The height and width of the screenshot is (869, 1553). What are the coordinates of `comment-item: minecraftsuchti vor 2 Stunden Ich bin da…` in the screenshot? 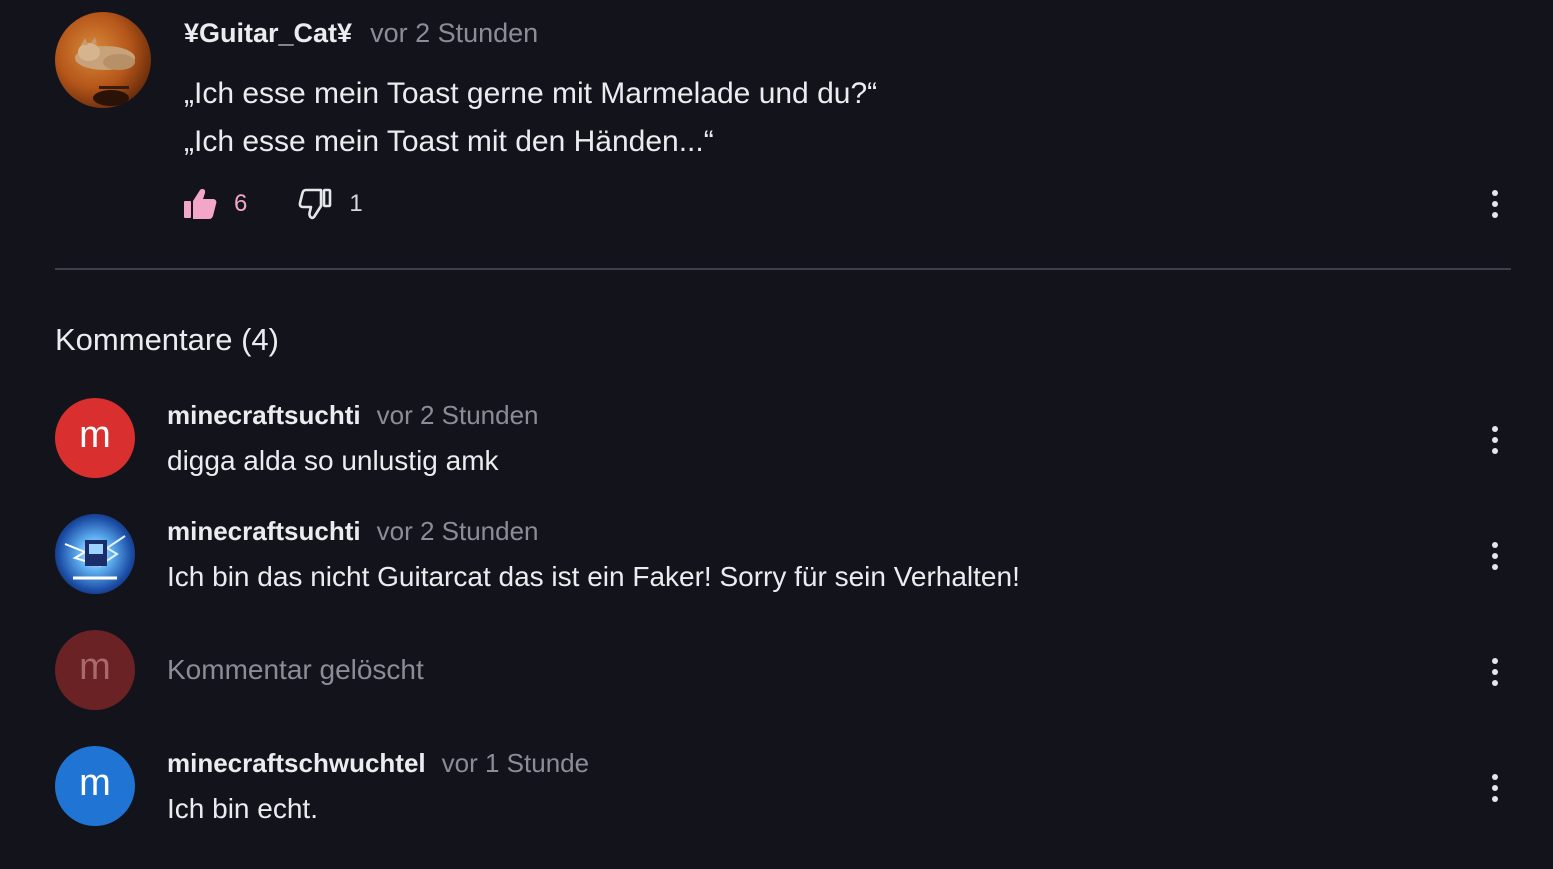 It's located at (785, 559).